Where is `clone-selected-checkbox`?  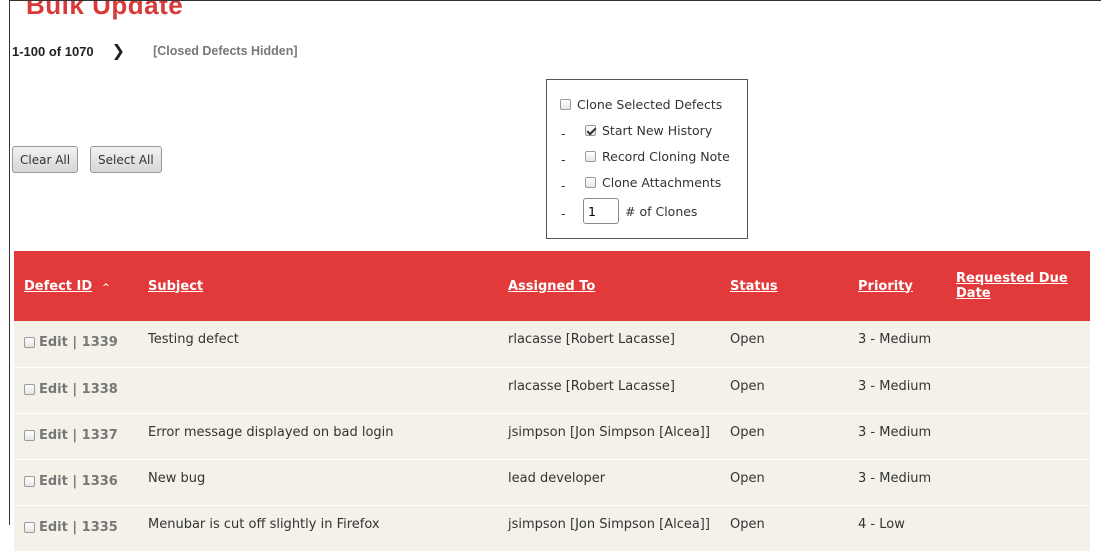
clone-selected-checkbox is located at coordinates (565, 104).